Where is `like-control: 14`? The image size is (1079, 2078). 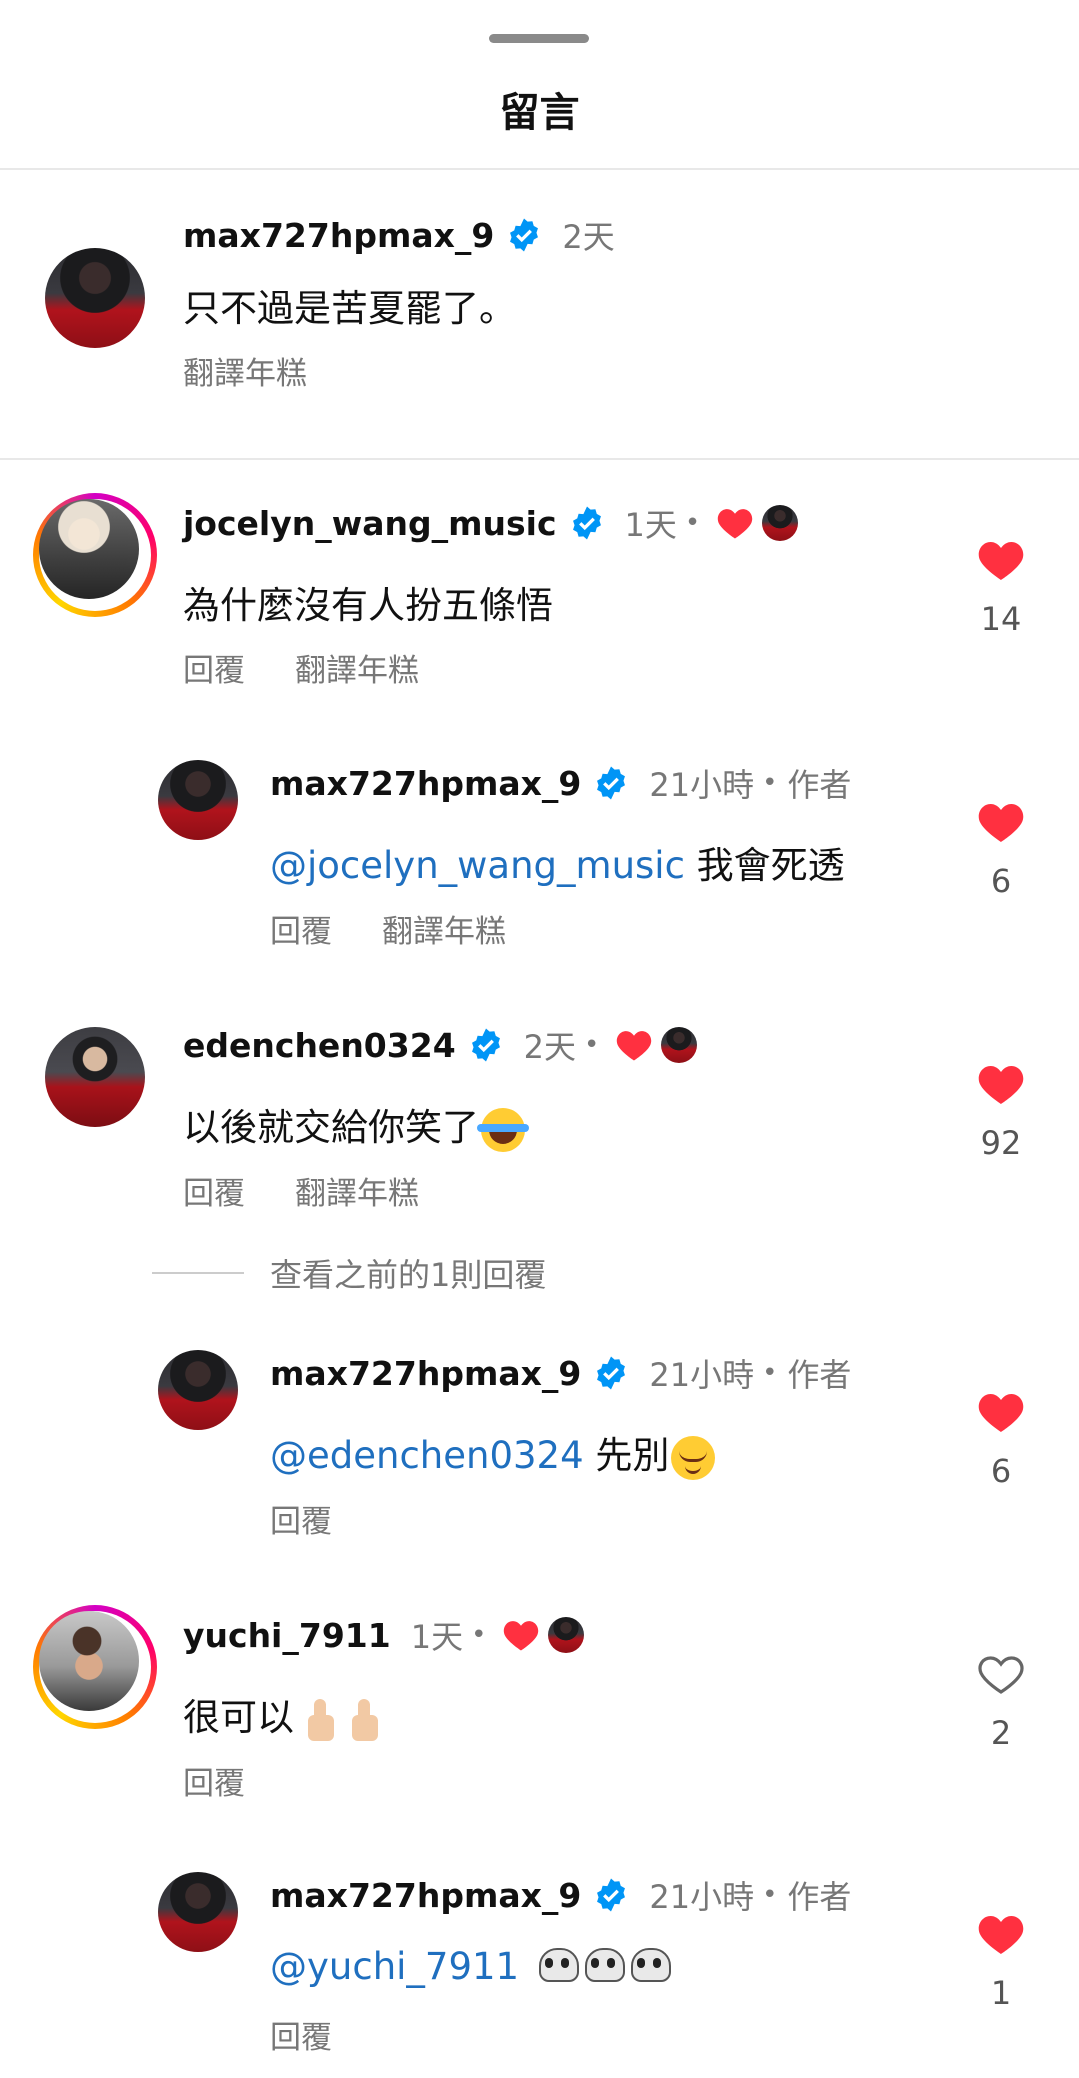 like-control: 14 is located at coordinates (1001, 588).